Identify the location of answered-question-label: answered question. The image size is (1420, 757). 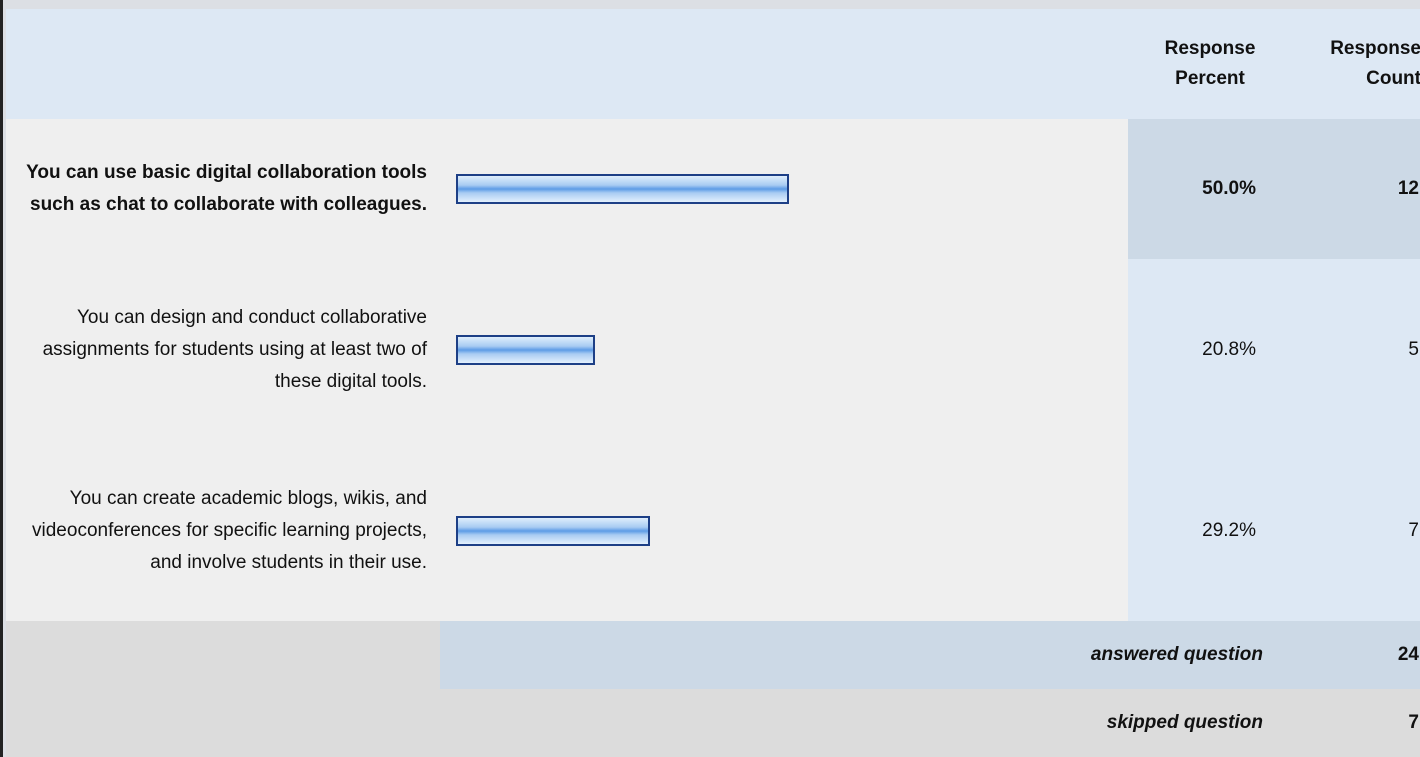
(866, 655).